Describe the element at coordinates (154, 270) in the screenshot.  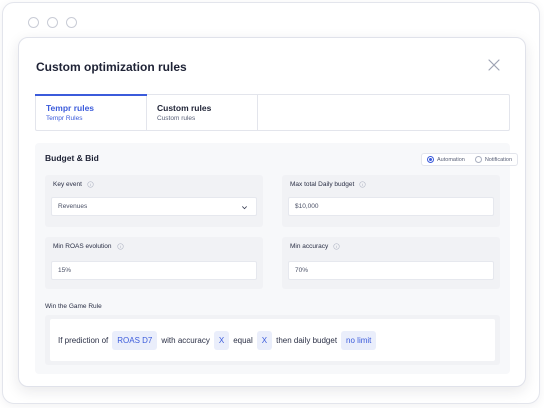
I see `min-roas-input: 15%` at that location.